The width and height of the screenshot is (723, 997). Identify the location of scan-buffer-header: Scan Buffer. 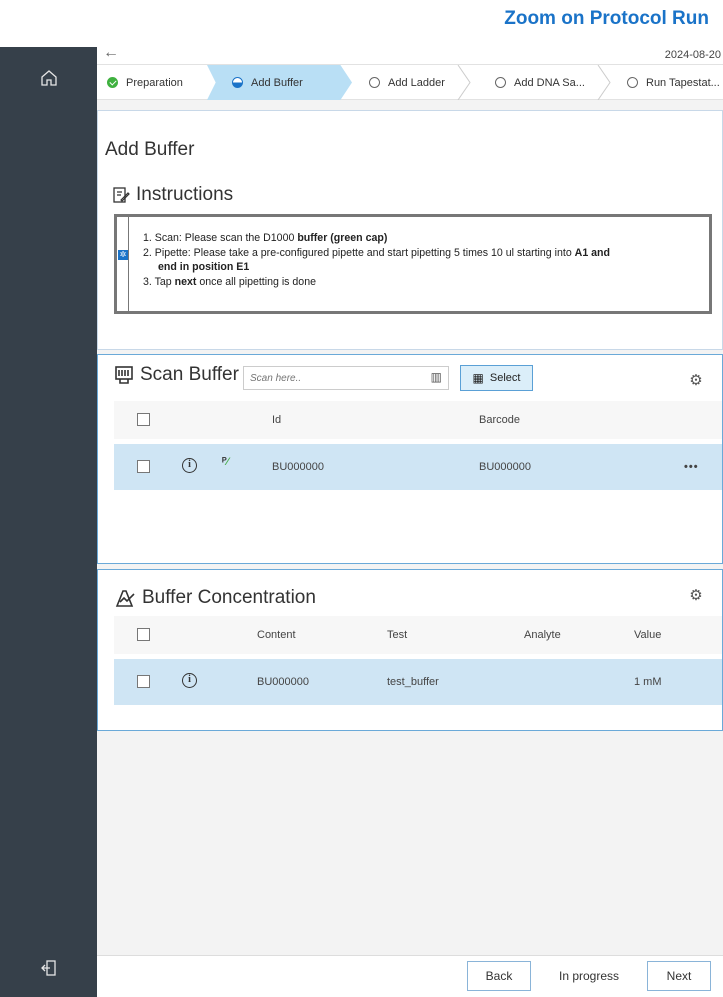
(176, 375).